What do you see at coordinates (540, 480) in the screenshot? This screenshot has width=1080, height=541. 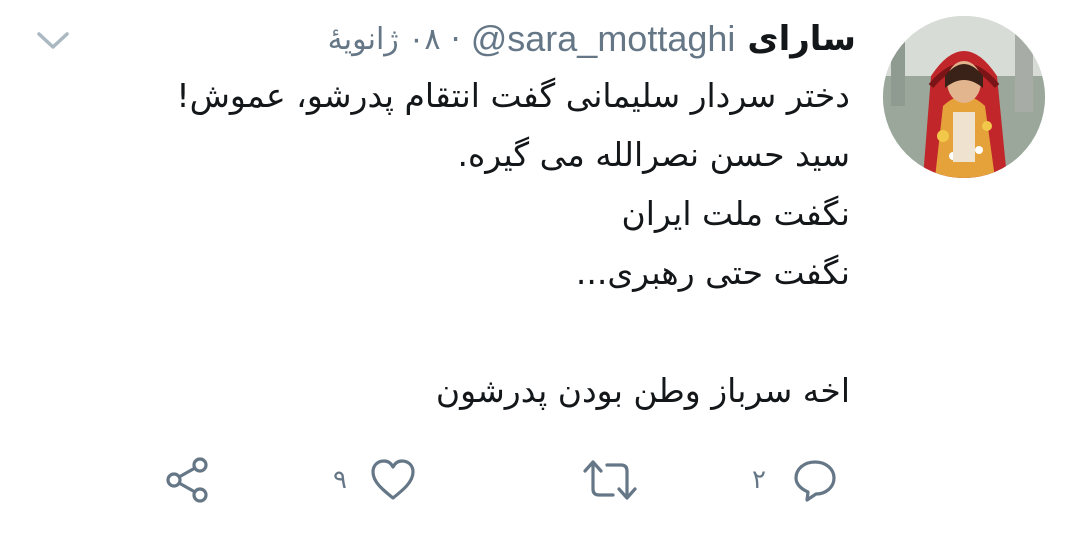 I see `tweet-actions: ۲ ۹` at bounding box center [540, 480].